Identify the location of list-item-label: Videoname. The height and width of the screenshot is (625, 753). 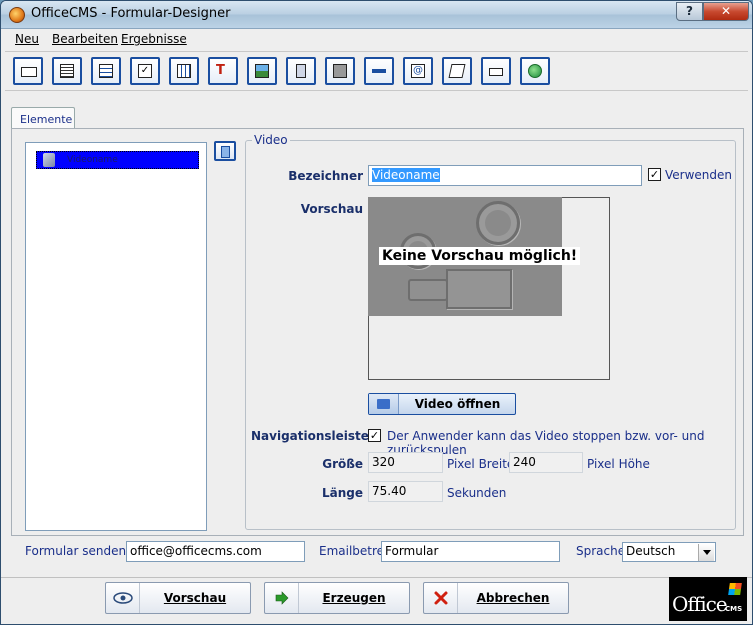
(92, 160).